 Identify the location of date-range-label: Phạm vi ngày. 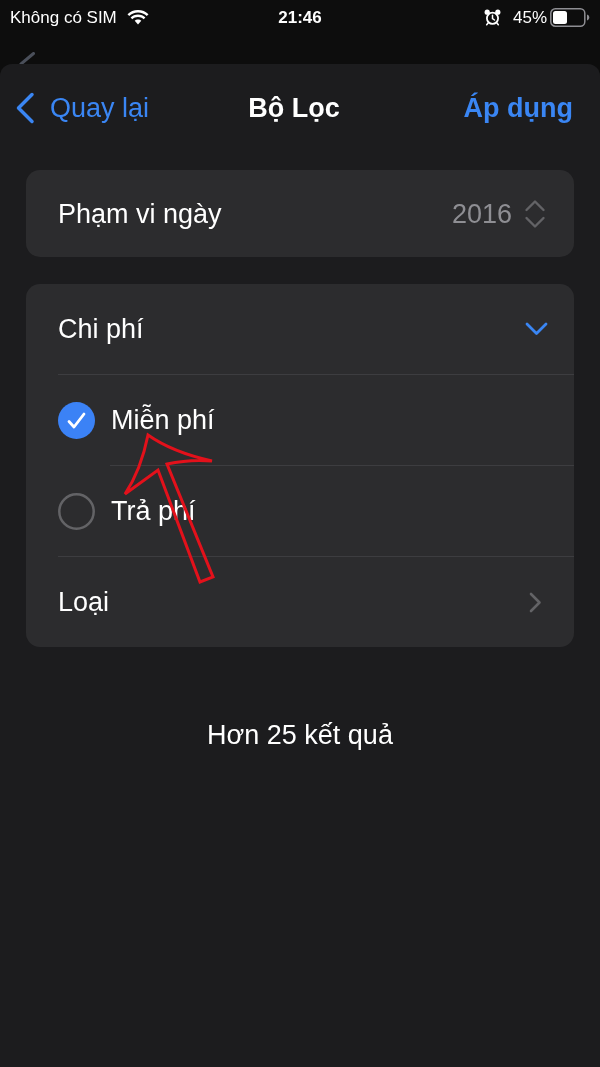
(140, 213).